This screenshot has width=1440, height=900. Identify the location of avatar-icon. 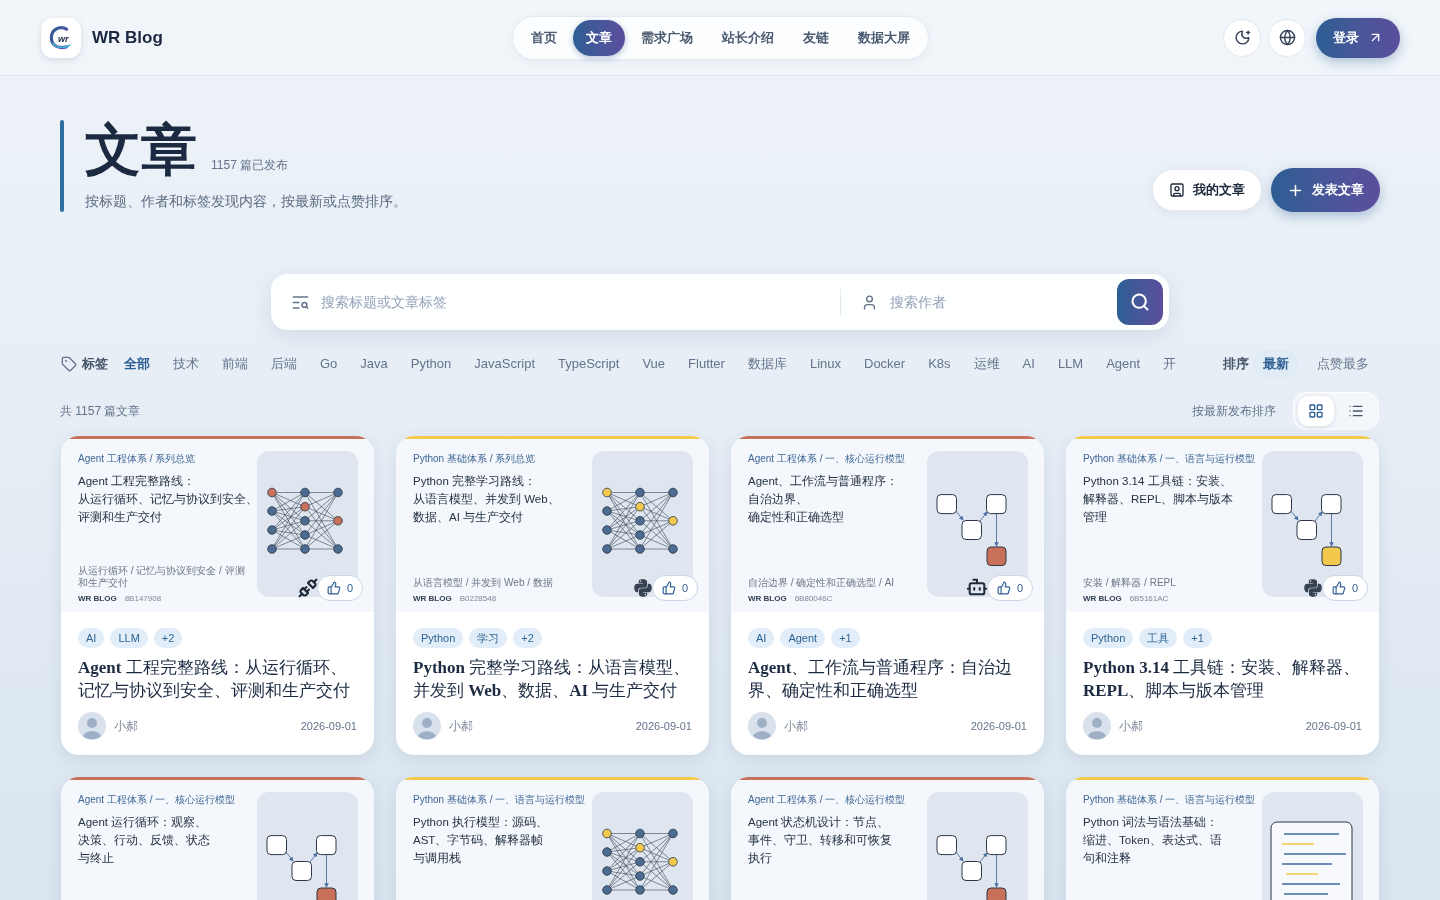
(1097, 726).